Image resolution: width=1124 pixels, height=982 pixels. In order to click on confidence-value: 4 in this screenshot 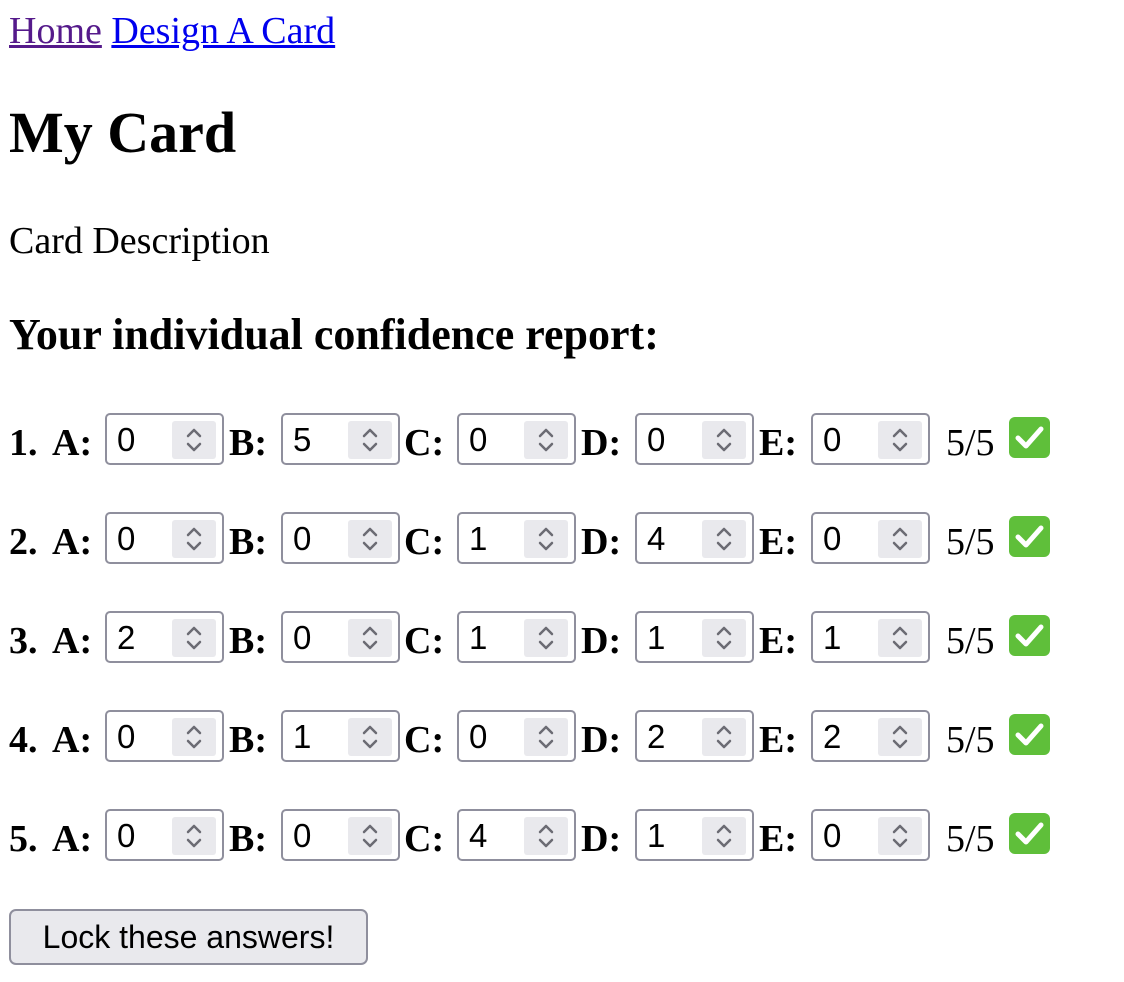, I will do `click(478, 835)`.